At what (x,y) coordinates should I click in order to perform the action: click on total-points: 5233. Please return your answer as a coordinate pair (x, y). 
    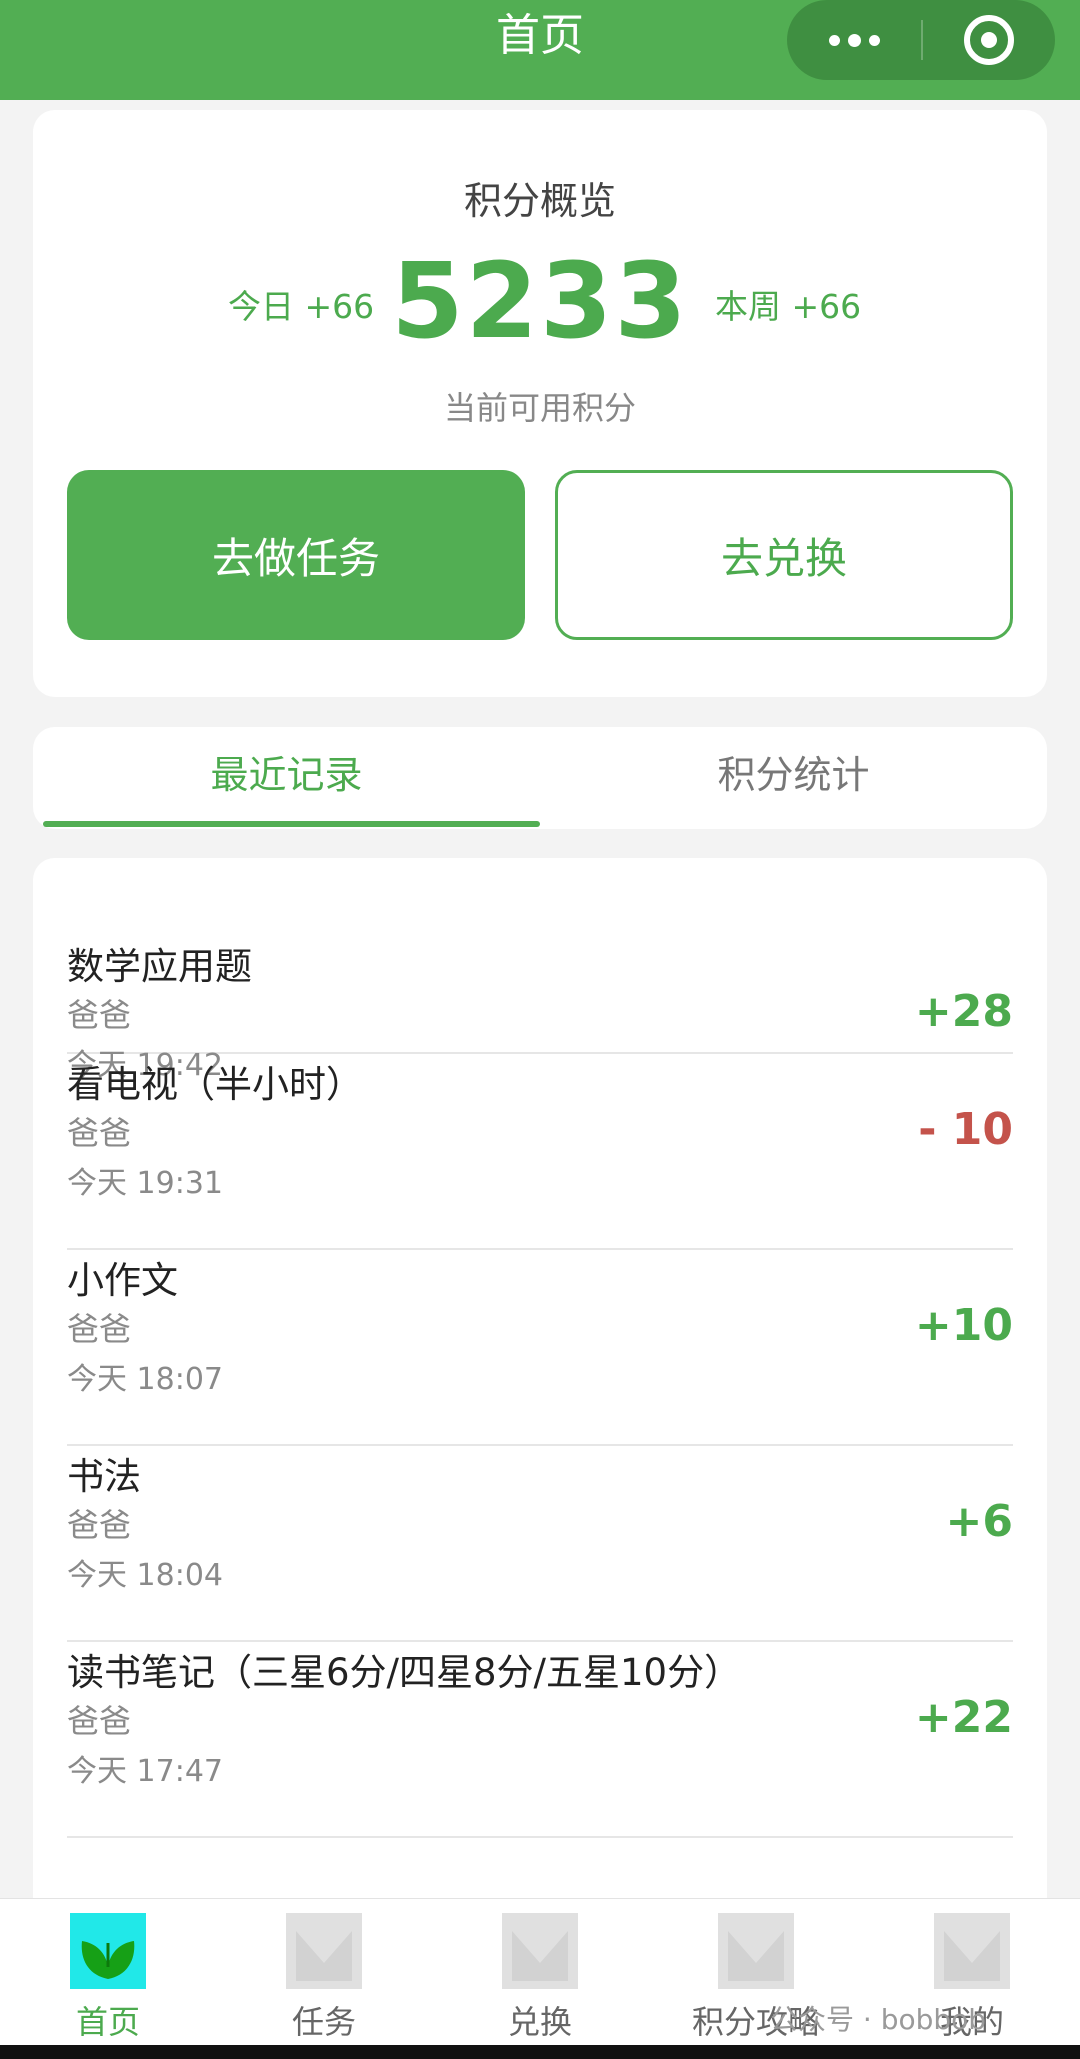
    Looking at the image, I should click on (540, 301).